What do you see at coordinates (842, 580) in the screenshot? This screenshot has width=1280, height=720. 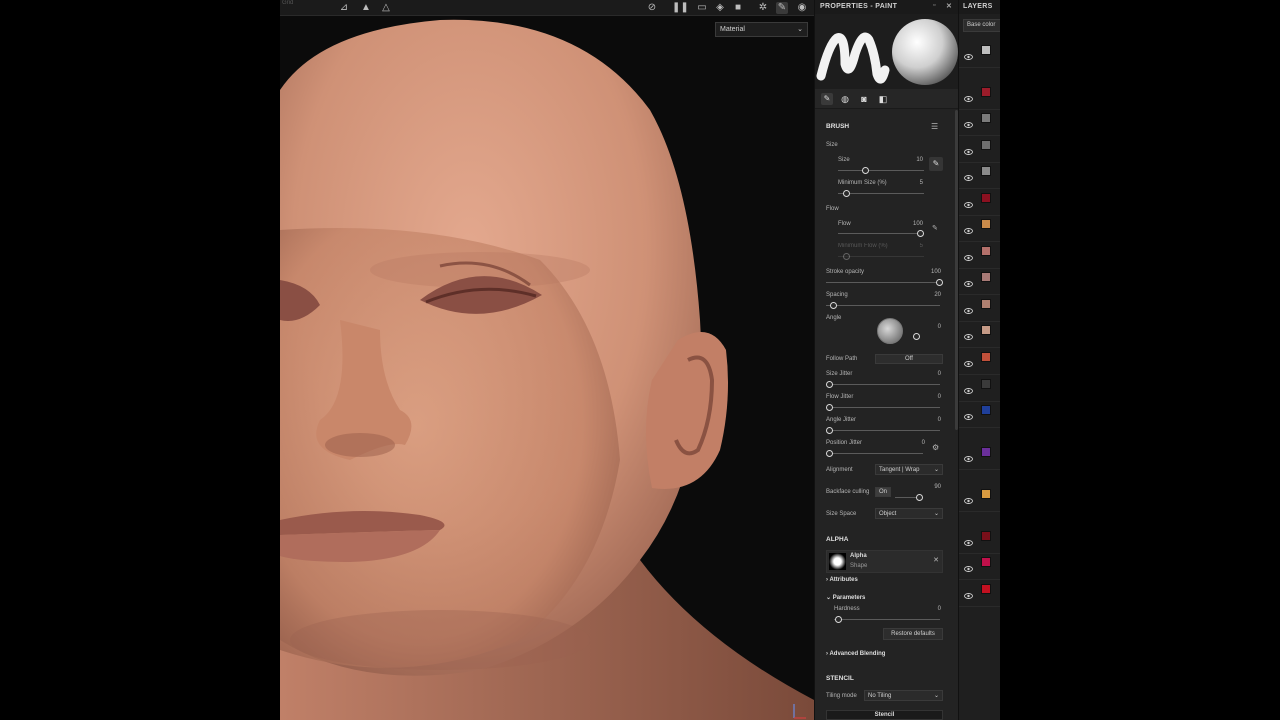 I see `attributes-expander: › Attributes` at bounding box center [842, 580].